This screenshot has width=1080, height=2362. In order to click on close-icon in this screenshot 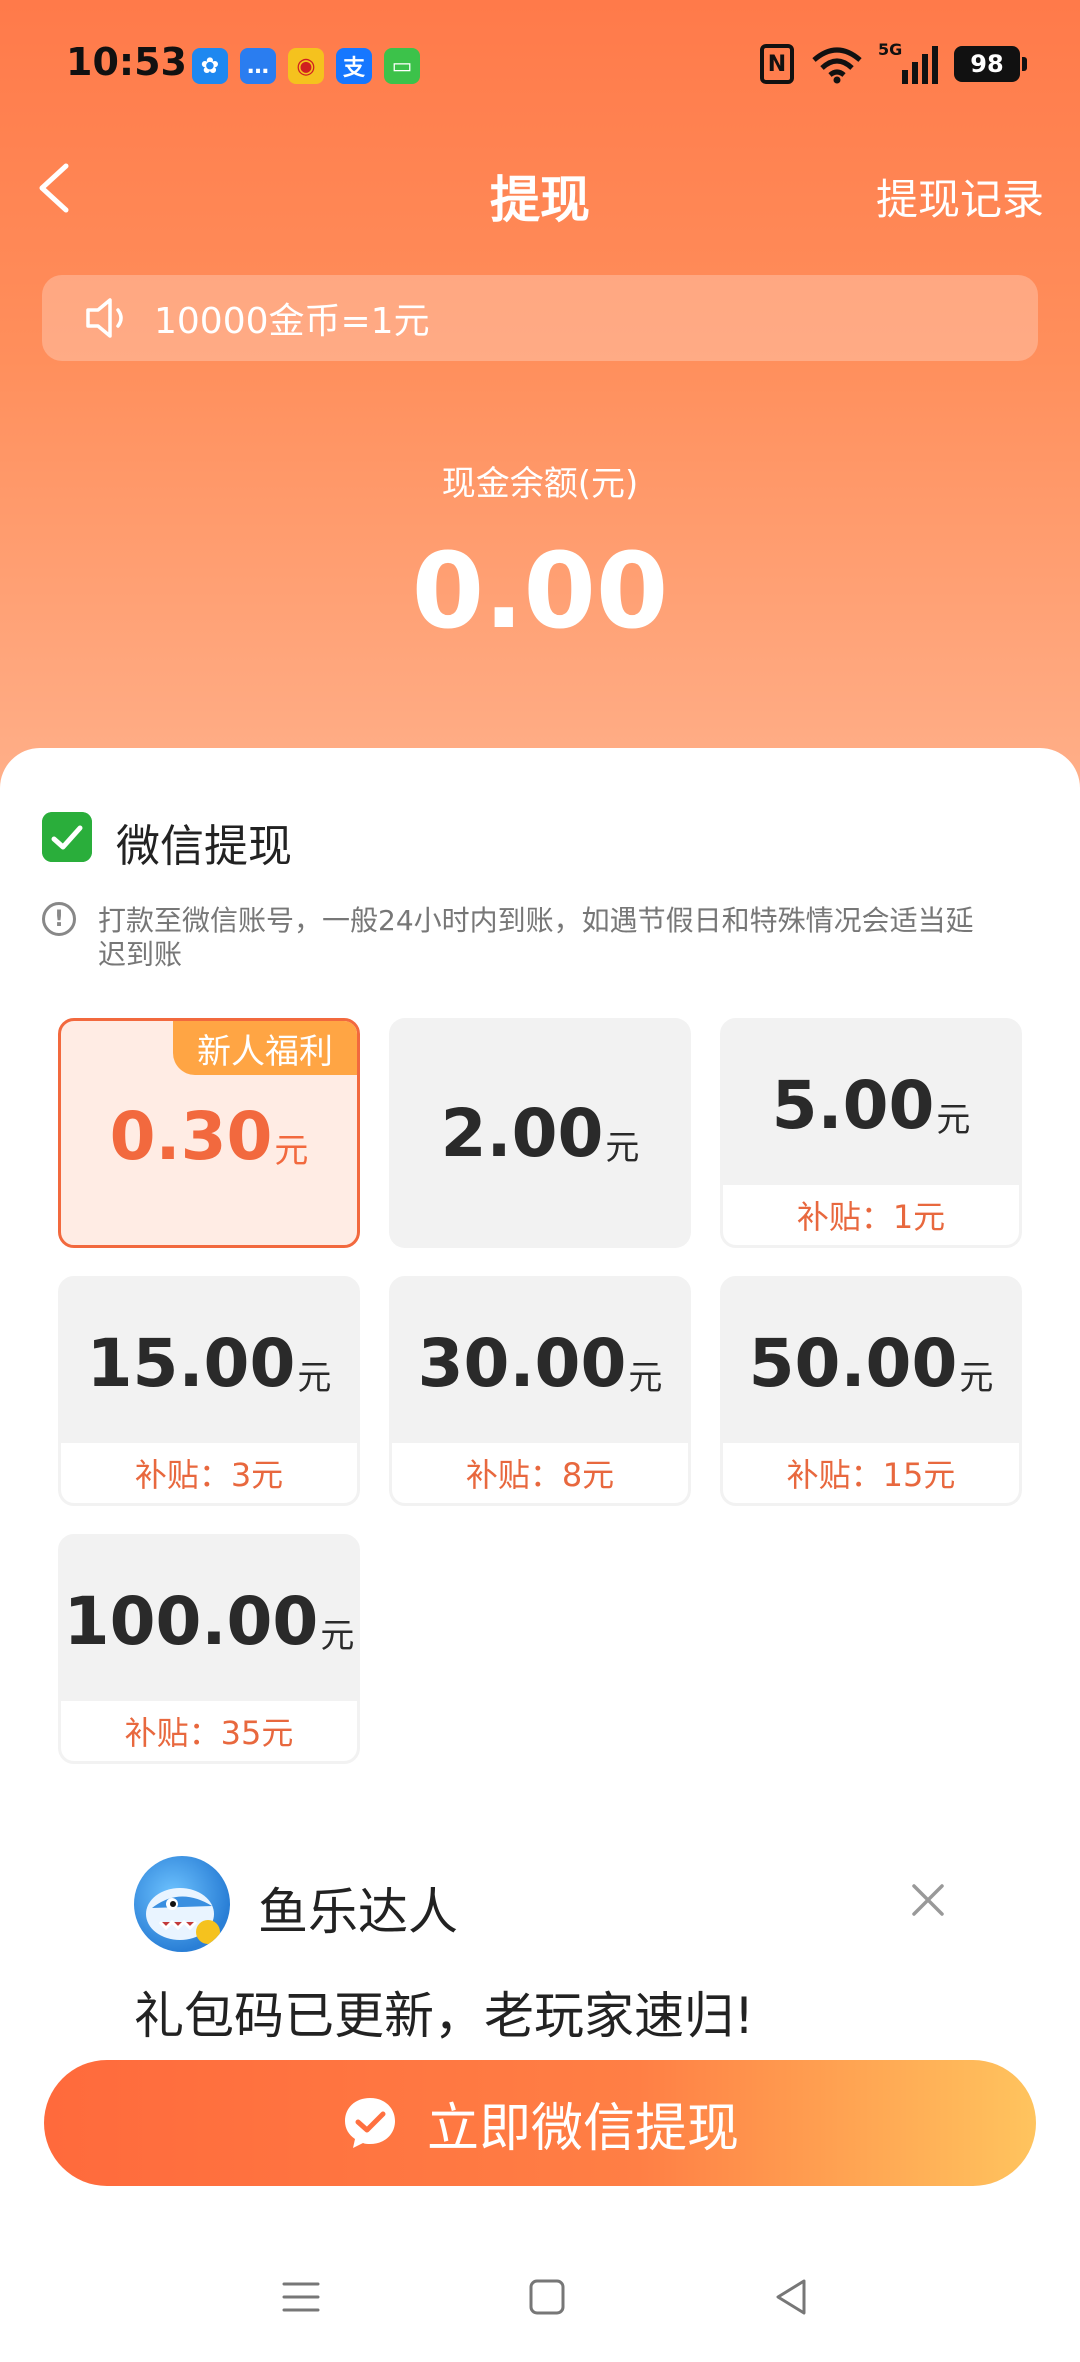, I will do `click(928, 1900)`.